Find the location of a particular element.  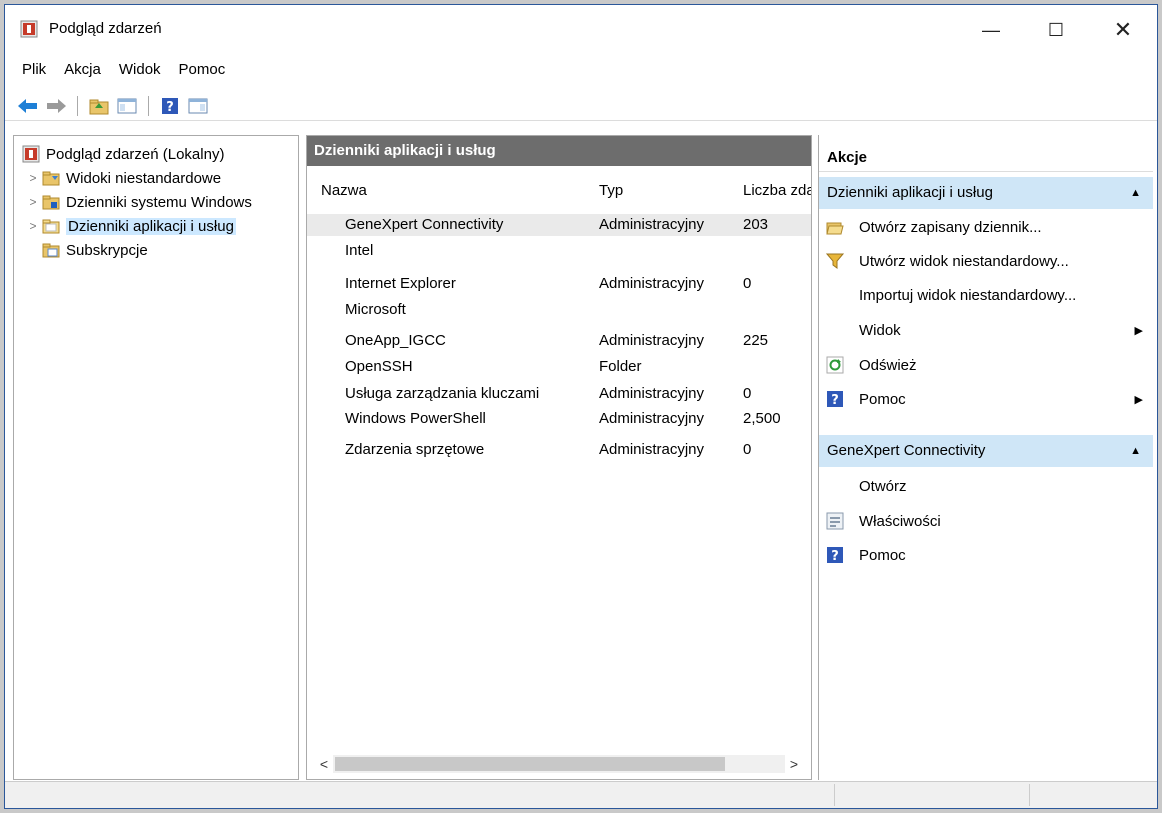

actions-section-genexpert: GeneXpert Connectivity ▲ is located at coordinates (986, 451).